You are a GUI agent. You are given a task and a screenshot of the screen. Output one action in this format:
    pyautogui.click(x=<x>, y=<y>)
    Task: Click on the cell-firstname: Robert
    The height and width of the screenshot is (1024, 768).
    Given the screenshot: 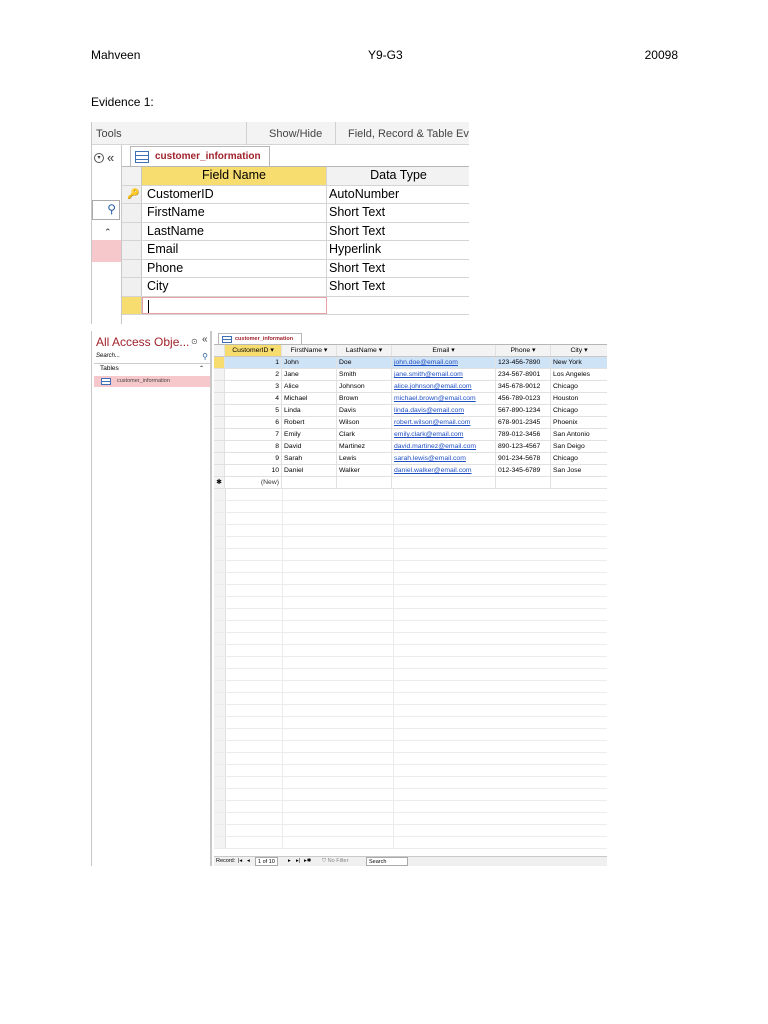 What is the action you would take?
    pyautogui.click(x=309, y=422)
    